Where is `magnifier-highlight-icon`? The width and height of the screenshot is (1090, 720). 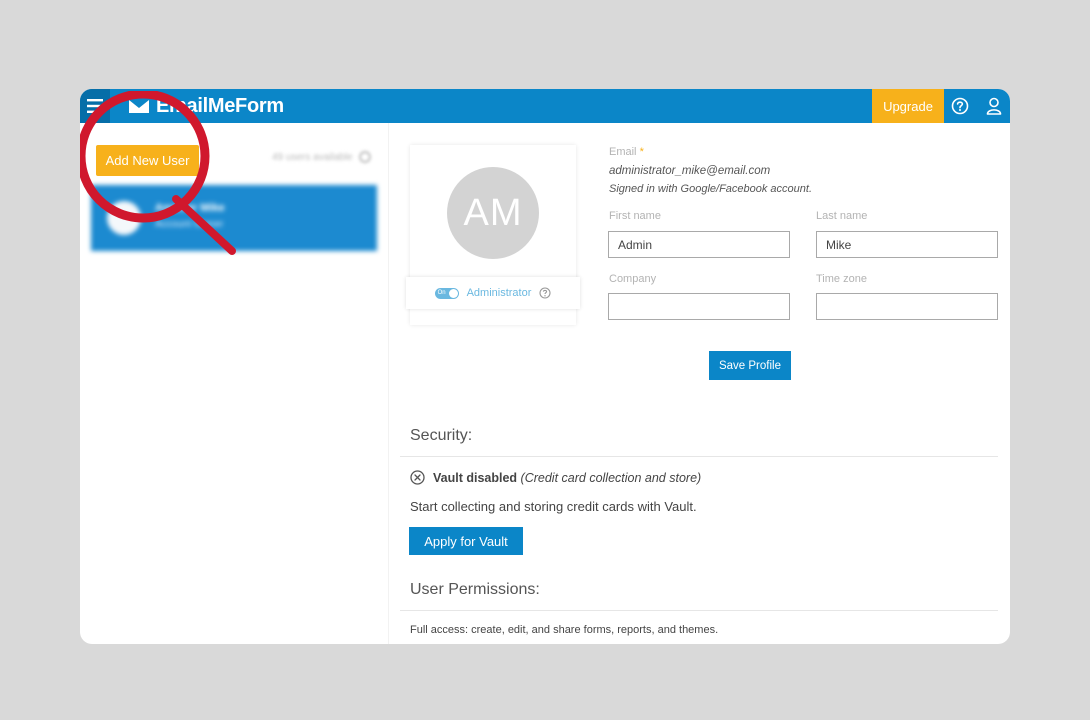 magnifier-highlight-icon is located at coordinates (158, 173).